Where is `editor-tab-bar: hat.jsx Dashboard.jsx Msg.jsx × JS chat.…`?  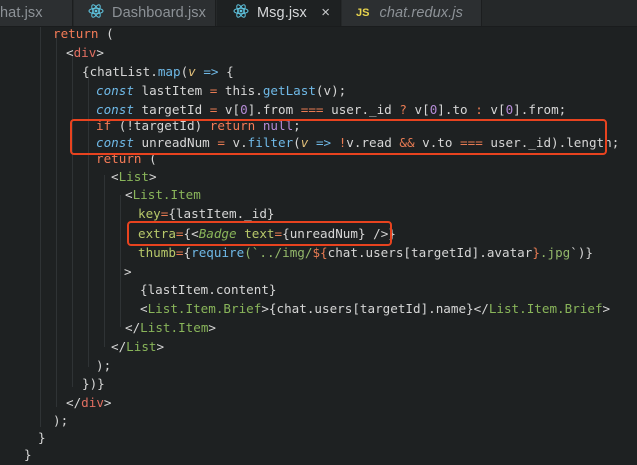
editor-tab-bar: hat.jsx Dashboard.jsx Msg.jsx × JS chat.… is located at coordinates (318, 13).